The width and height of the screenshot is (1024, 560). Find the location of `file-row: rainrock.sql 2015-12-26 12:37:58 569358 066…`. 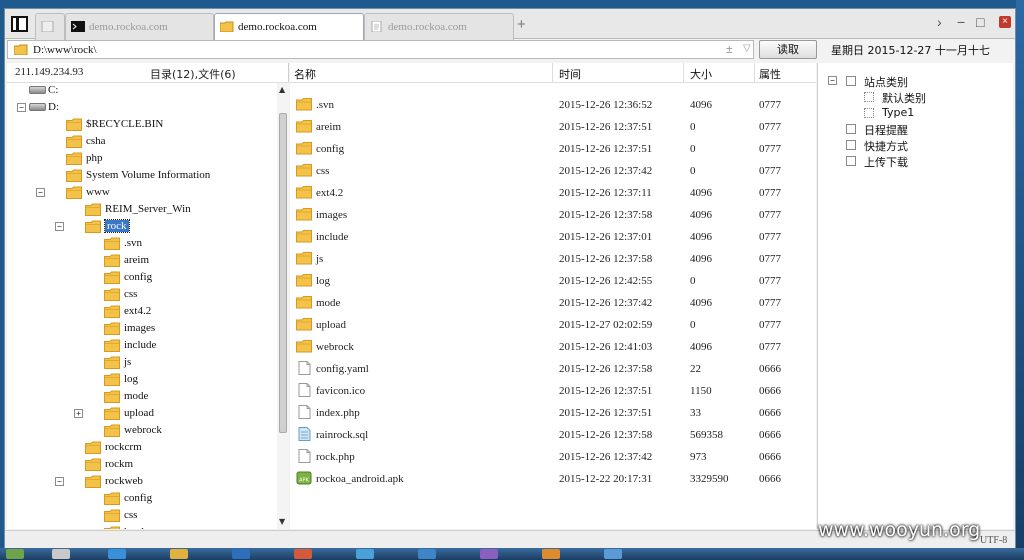

file-row: rainrock.sql 2015-12-26 12:37:58 569358 066… is located at coordinates (553, 435).